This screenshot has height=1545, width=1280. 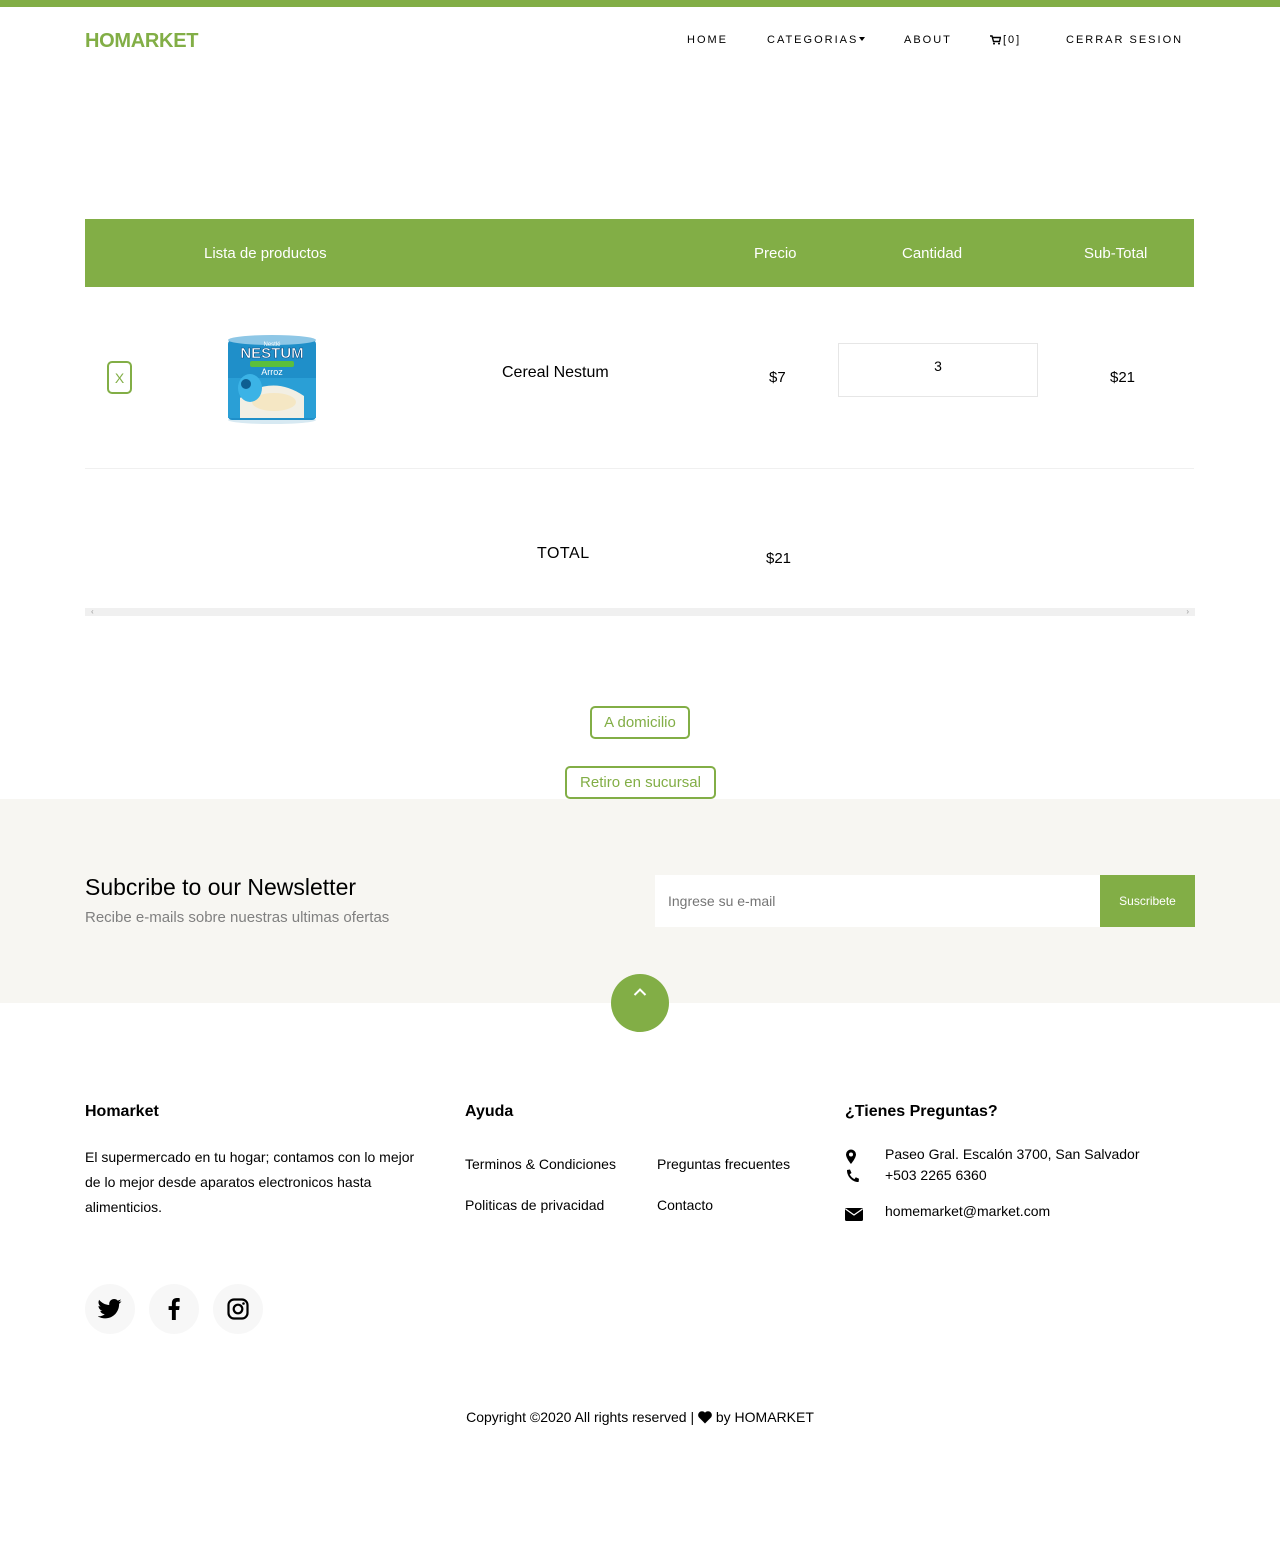 I want to click on copyright-suffix: by HOMARKET, so click(x=764, y=1417).